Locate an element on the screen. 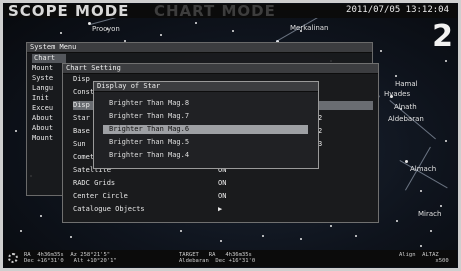 This screenshot has width=461, height=271. chart-setting-value: ▶ is located at coordinates (220, 209).